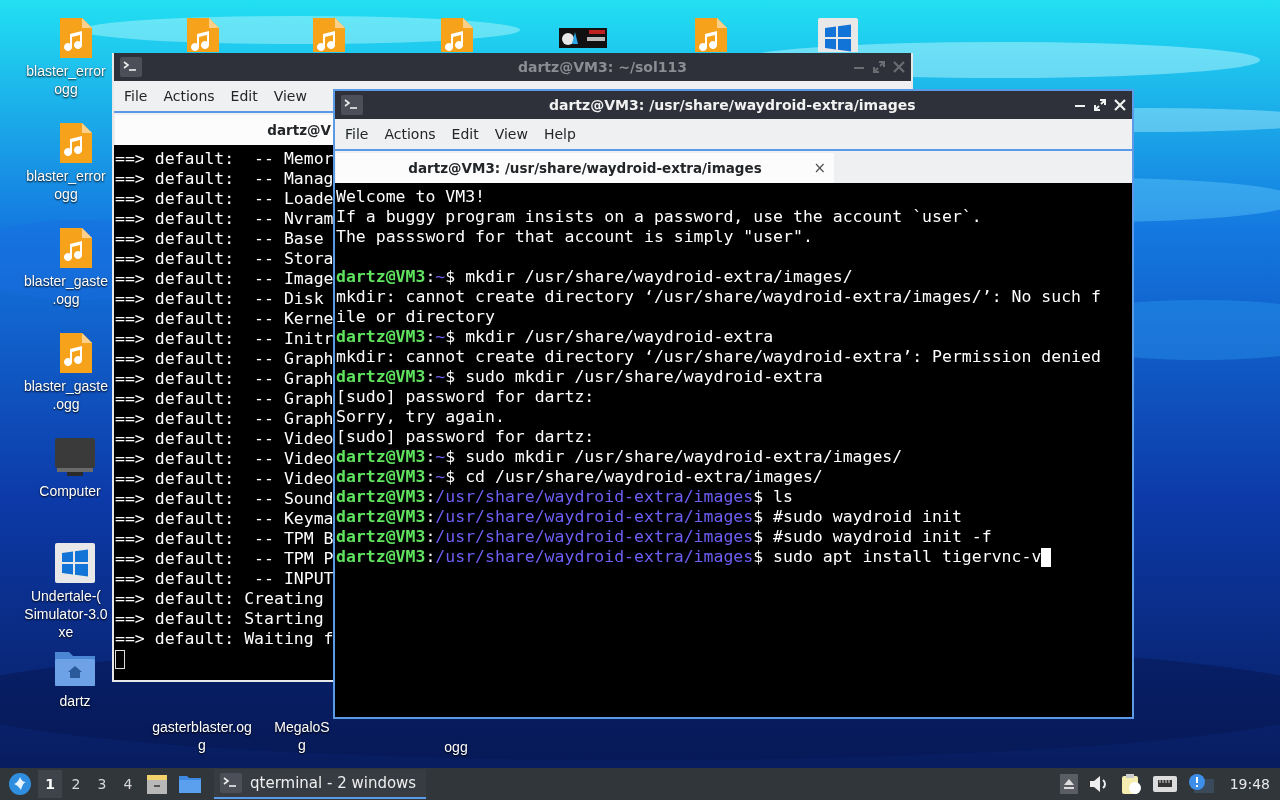 The width and height of the screenshot is (1280, 800). What do you see at coordinates (659, 217) in the screenshot?
I see `terminal-line: If a buggy program insists on a password, use the account `user`.` at bounding box center [659, 217].